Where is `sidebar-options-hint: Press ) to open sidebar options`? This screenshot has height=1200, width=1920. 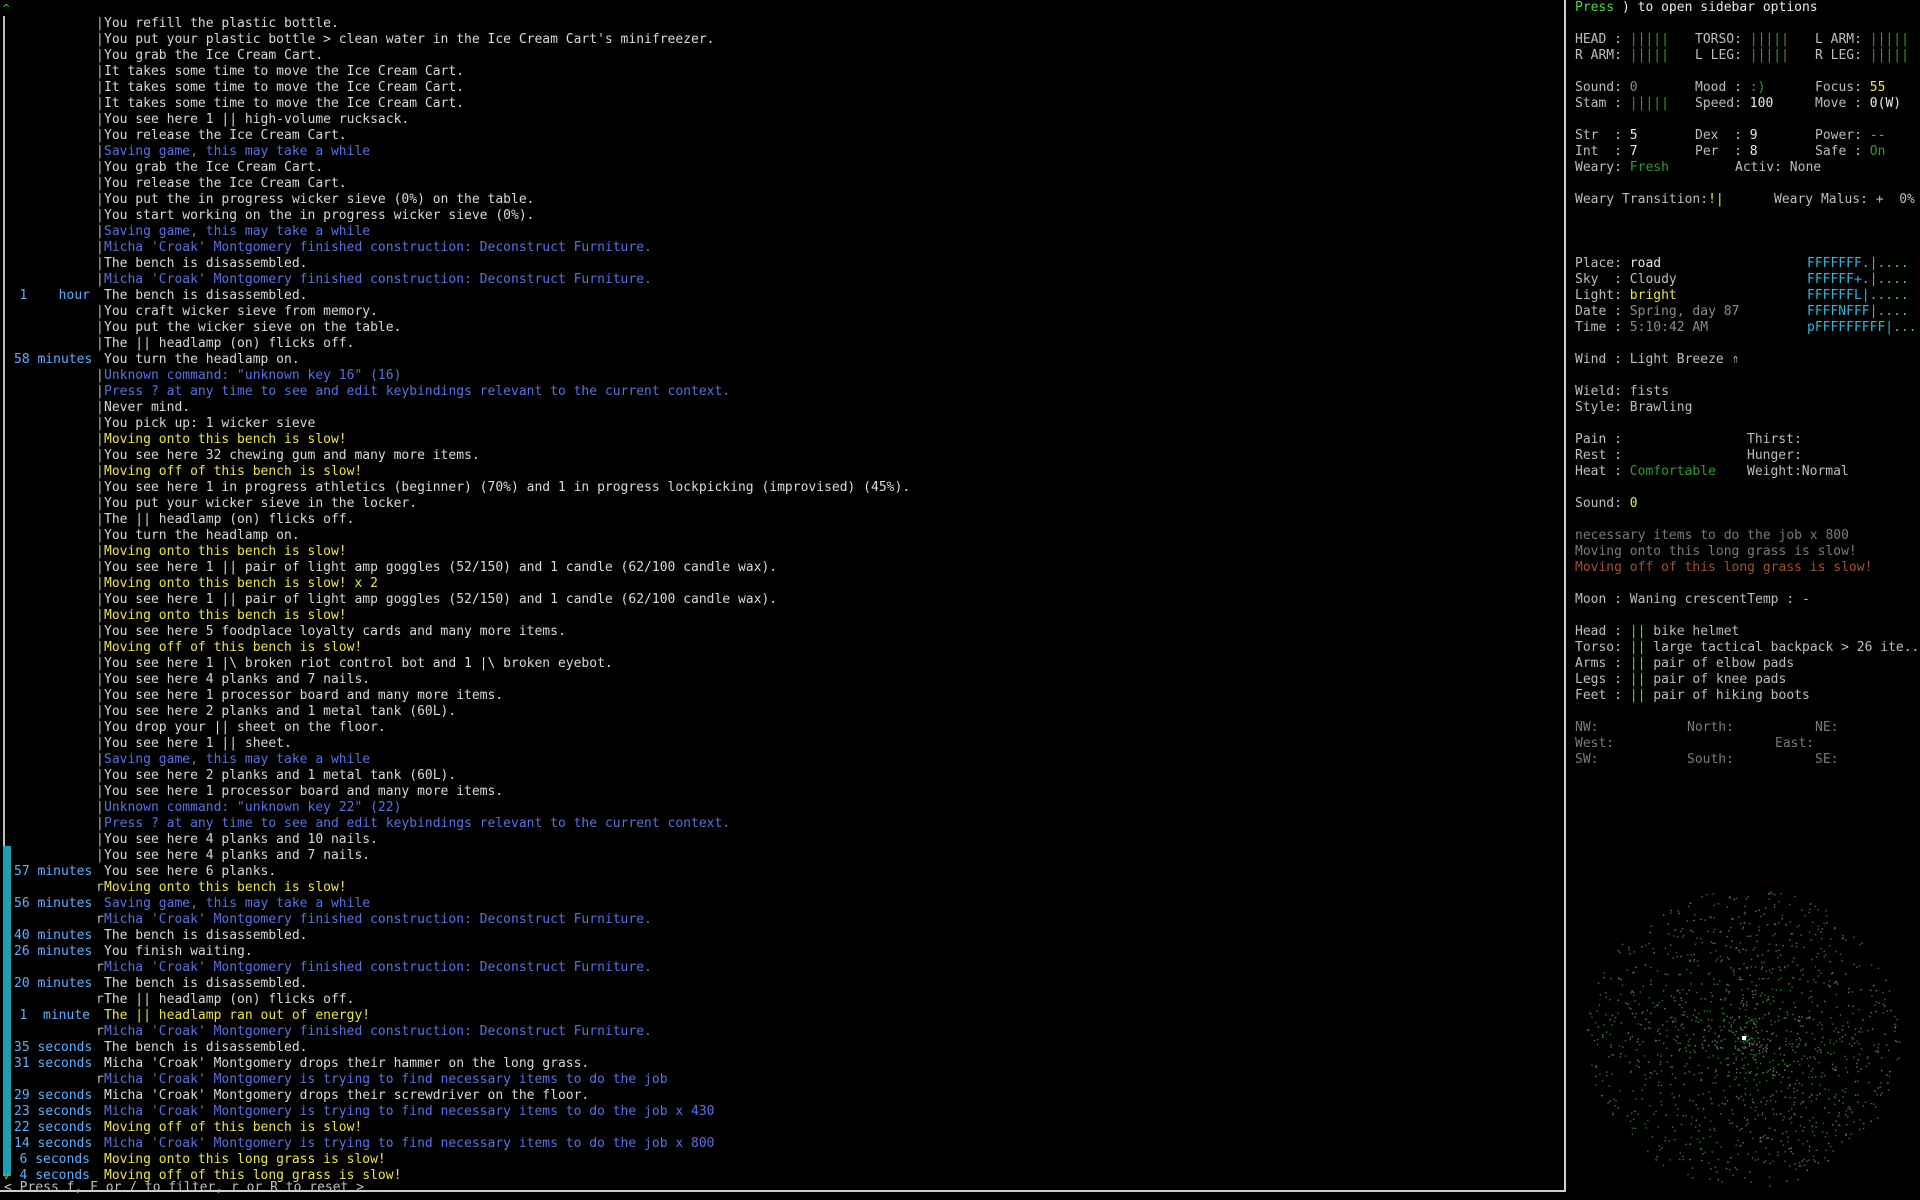 sidebar-options-hint: Press ) to open sidebar options is located at coordinates (1696, 8).